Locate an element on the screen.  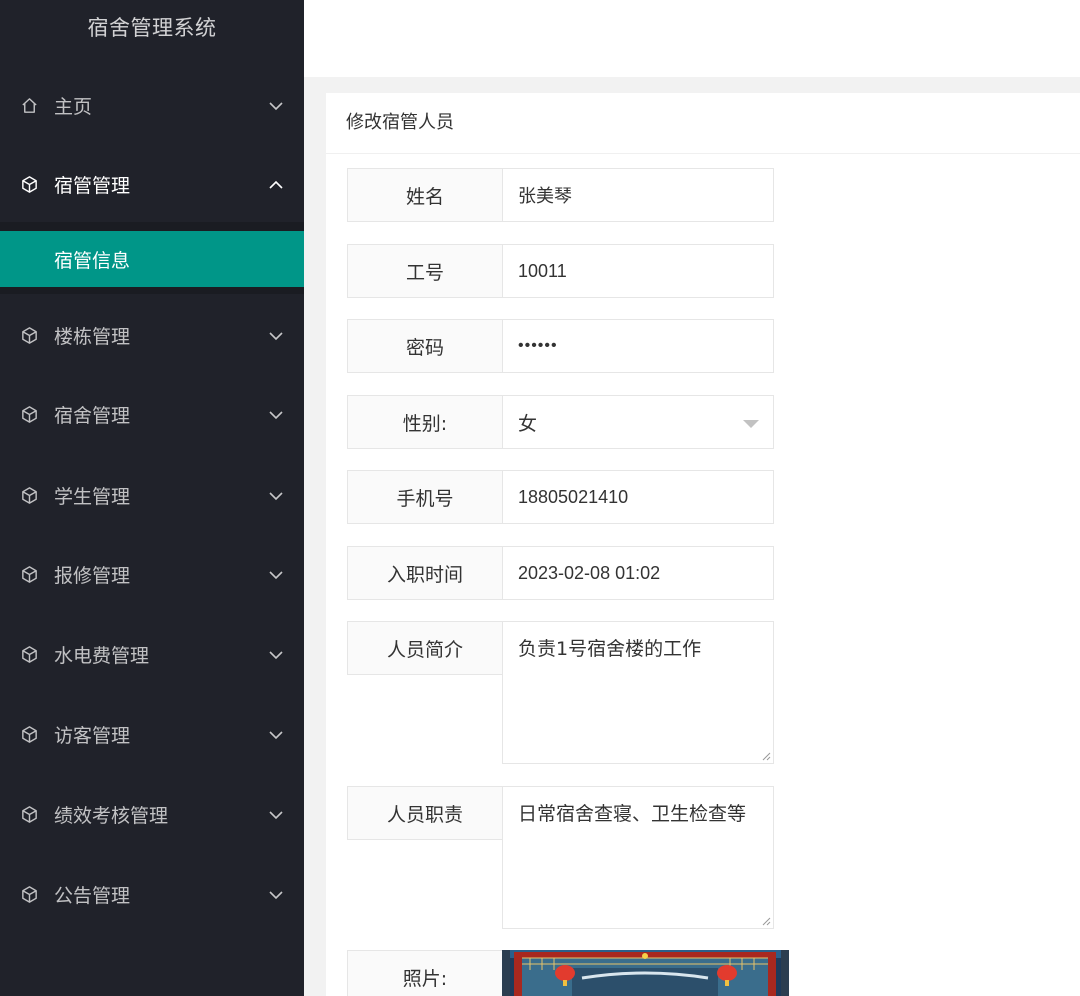
duty-textarea: 日常宿舍查寝、卫生检查等 is located at coordinates (638, 857).